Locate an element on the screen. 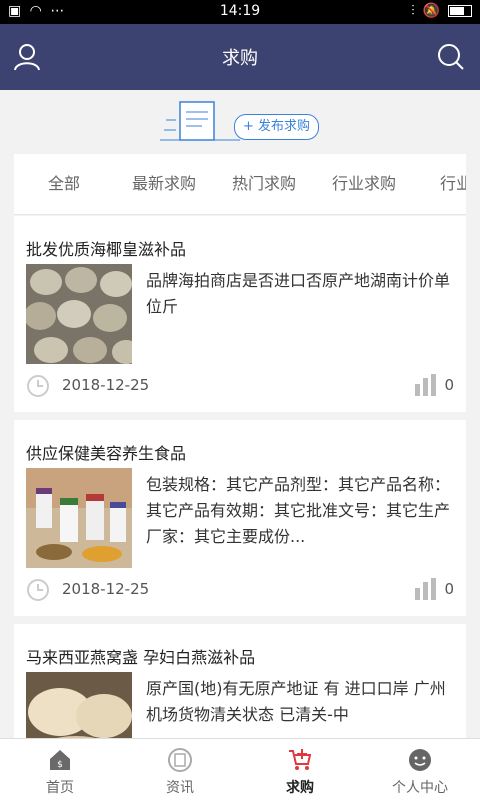 This screenshot has width=480, height=801. nav-request: 求购 is located at coordinates (300, 770).